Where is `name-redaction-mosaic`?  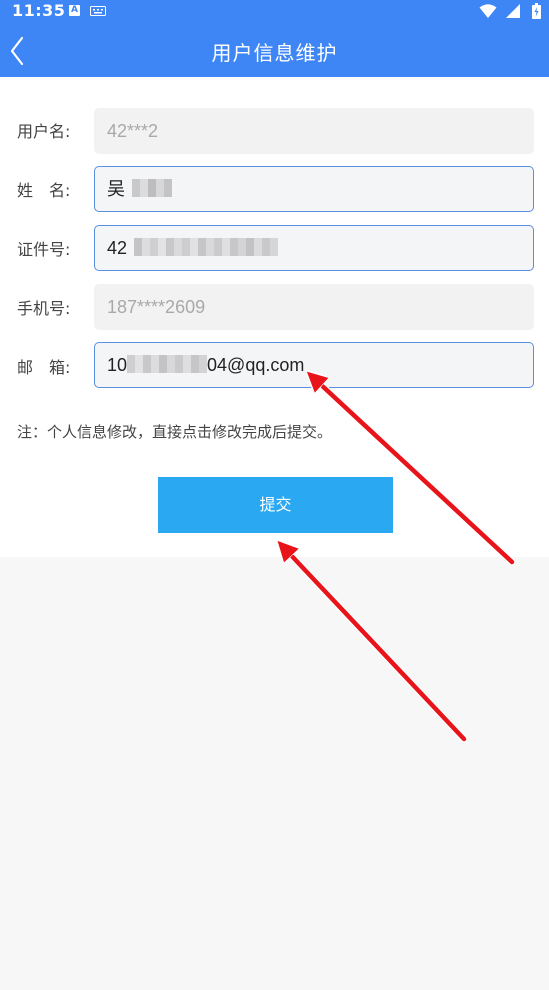
name-redaction-mosaic is located at coordinates (152, 188).